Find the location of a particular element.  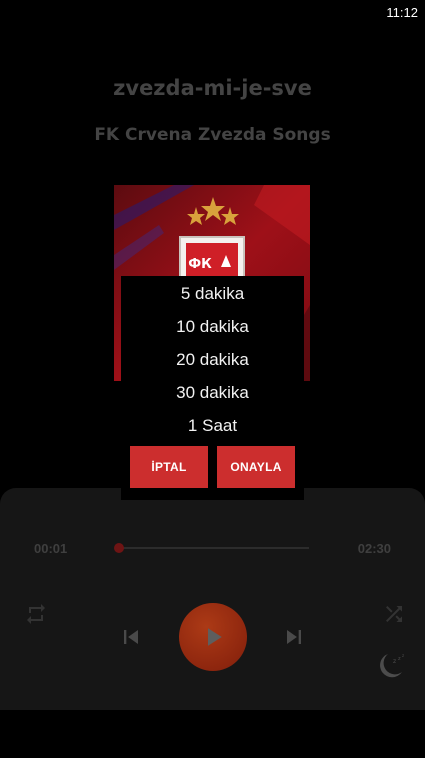

play-button is located at coordinates (213, 637).